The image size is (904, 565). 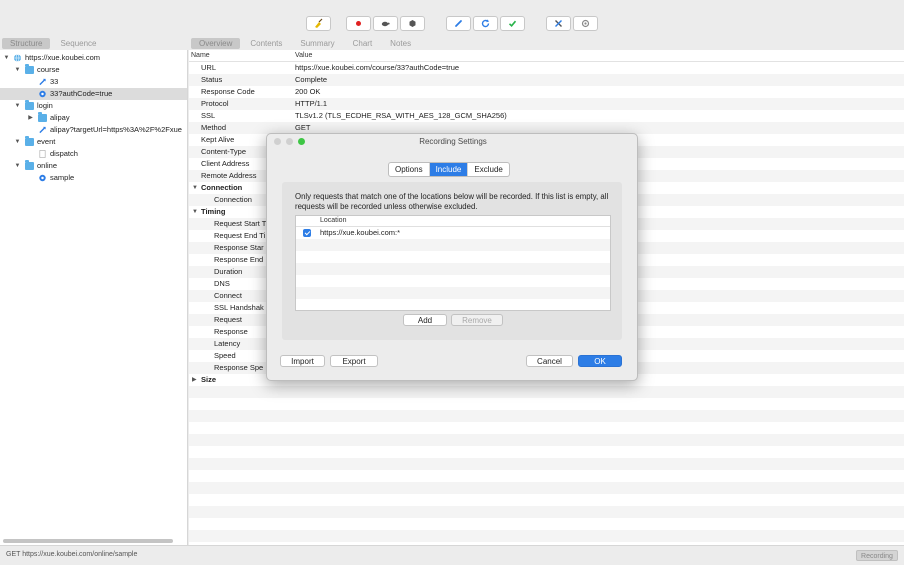 I want to click on breakpoint-icon, so click(x=412, y=23).